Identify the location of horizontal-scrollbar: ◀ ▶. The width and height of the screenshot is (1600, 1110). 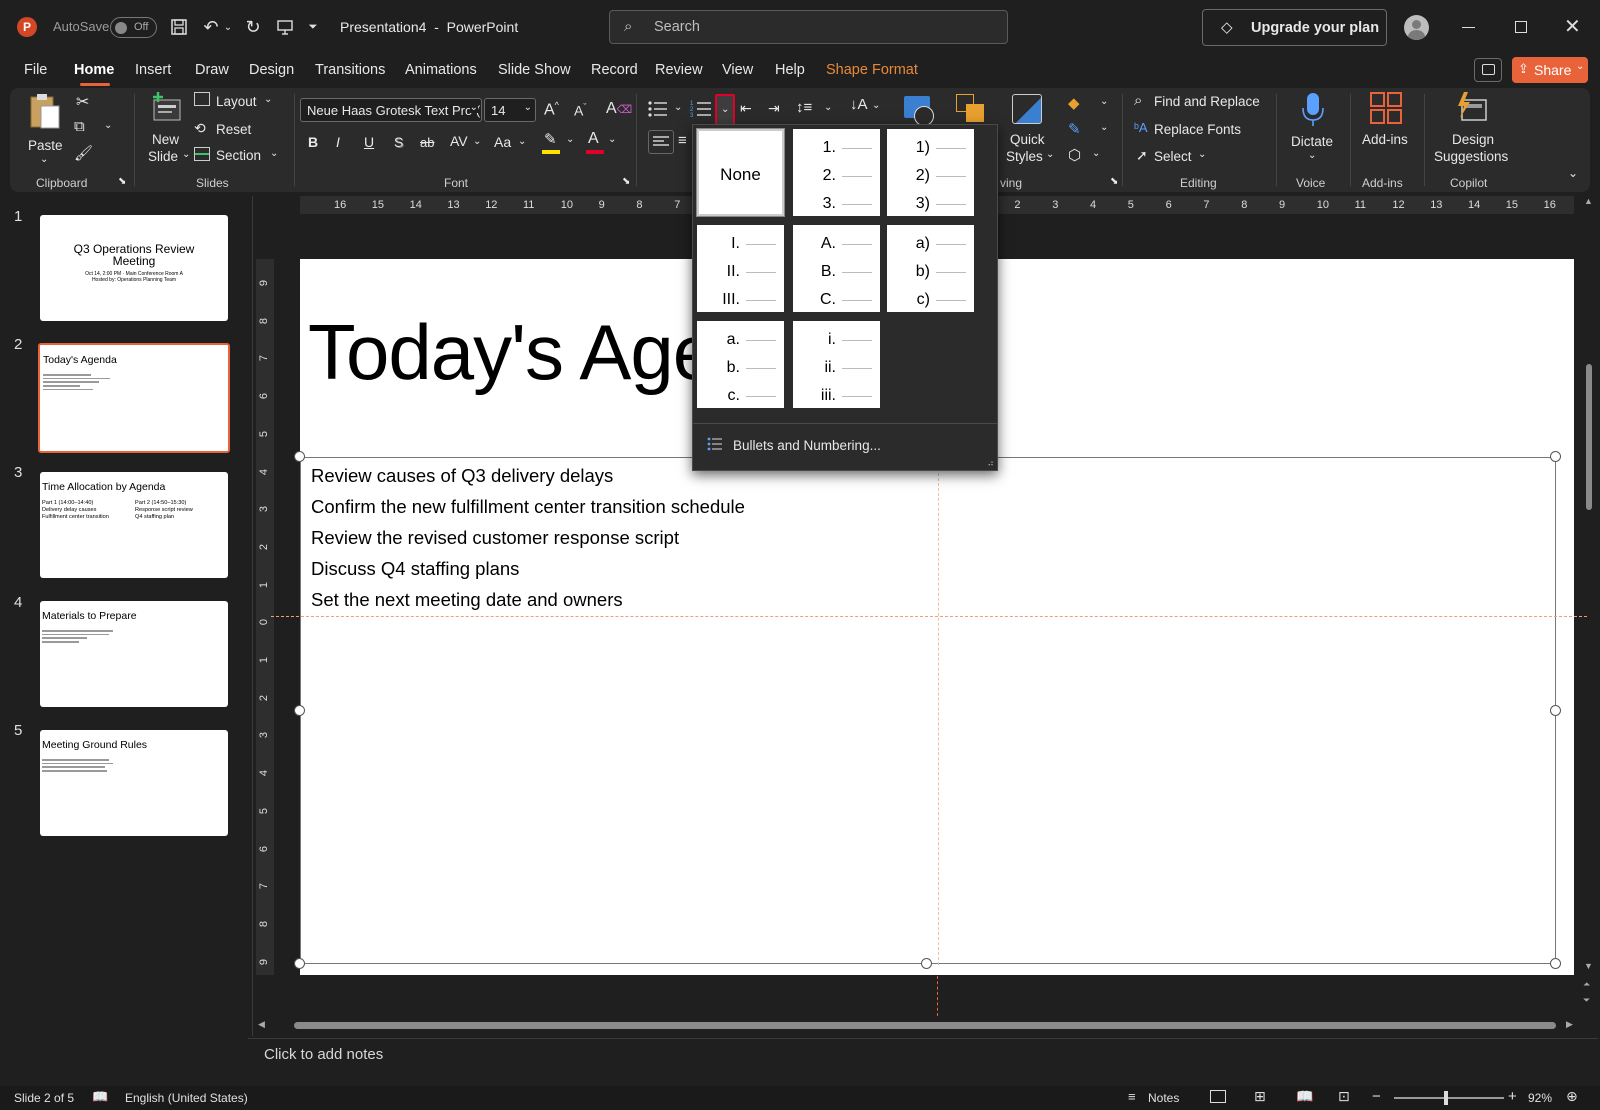
(917, 1025).